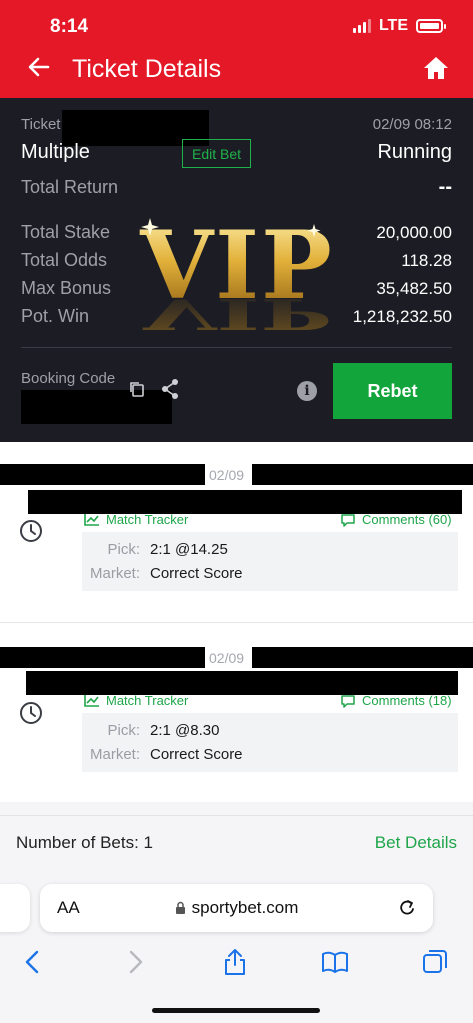 The width and height of the screenshot is (473, 1023). Describe the element at coordinates (335, 962) in the screenshot. I see `book-icon` at that location.